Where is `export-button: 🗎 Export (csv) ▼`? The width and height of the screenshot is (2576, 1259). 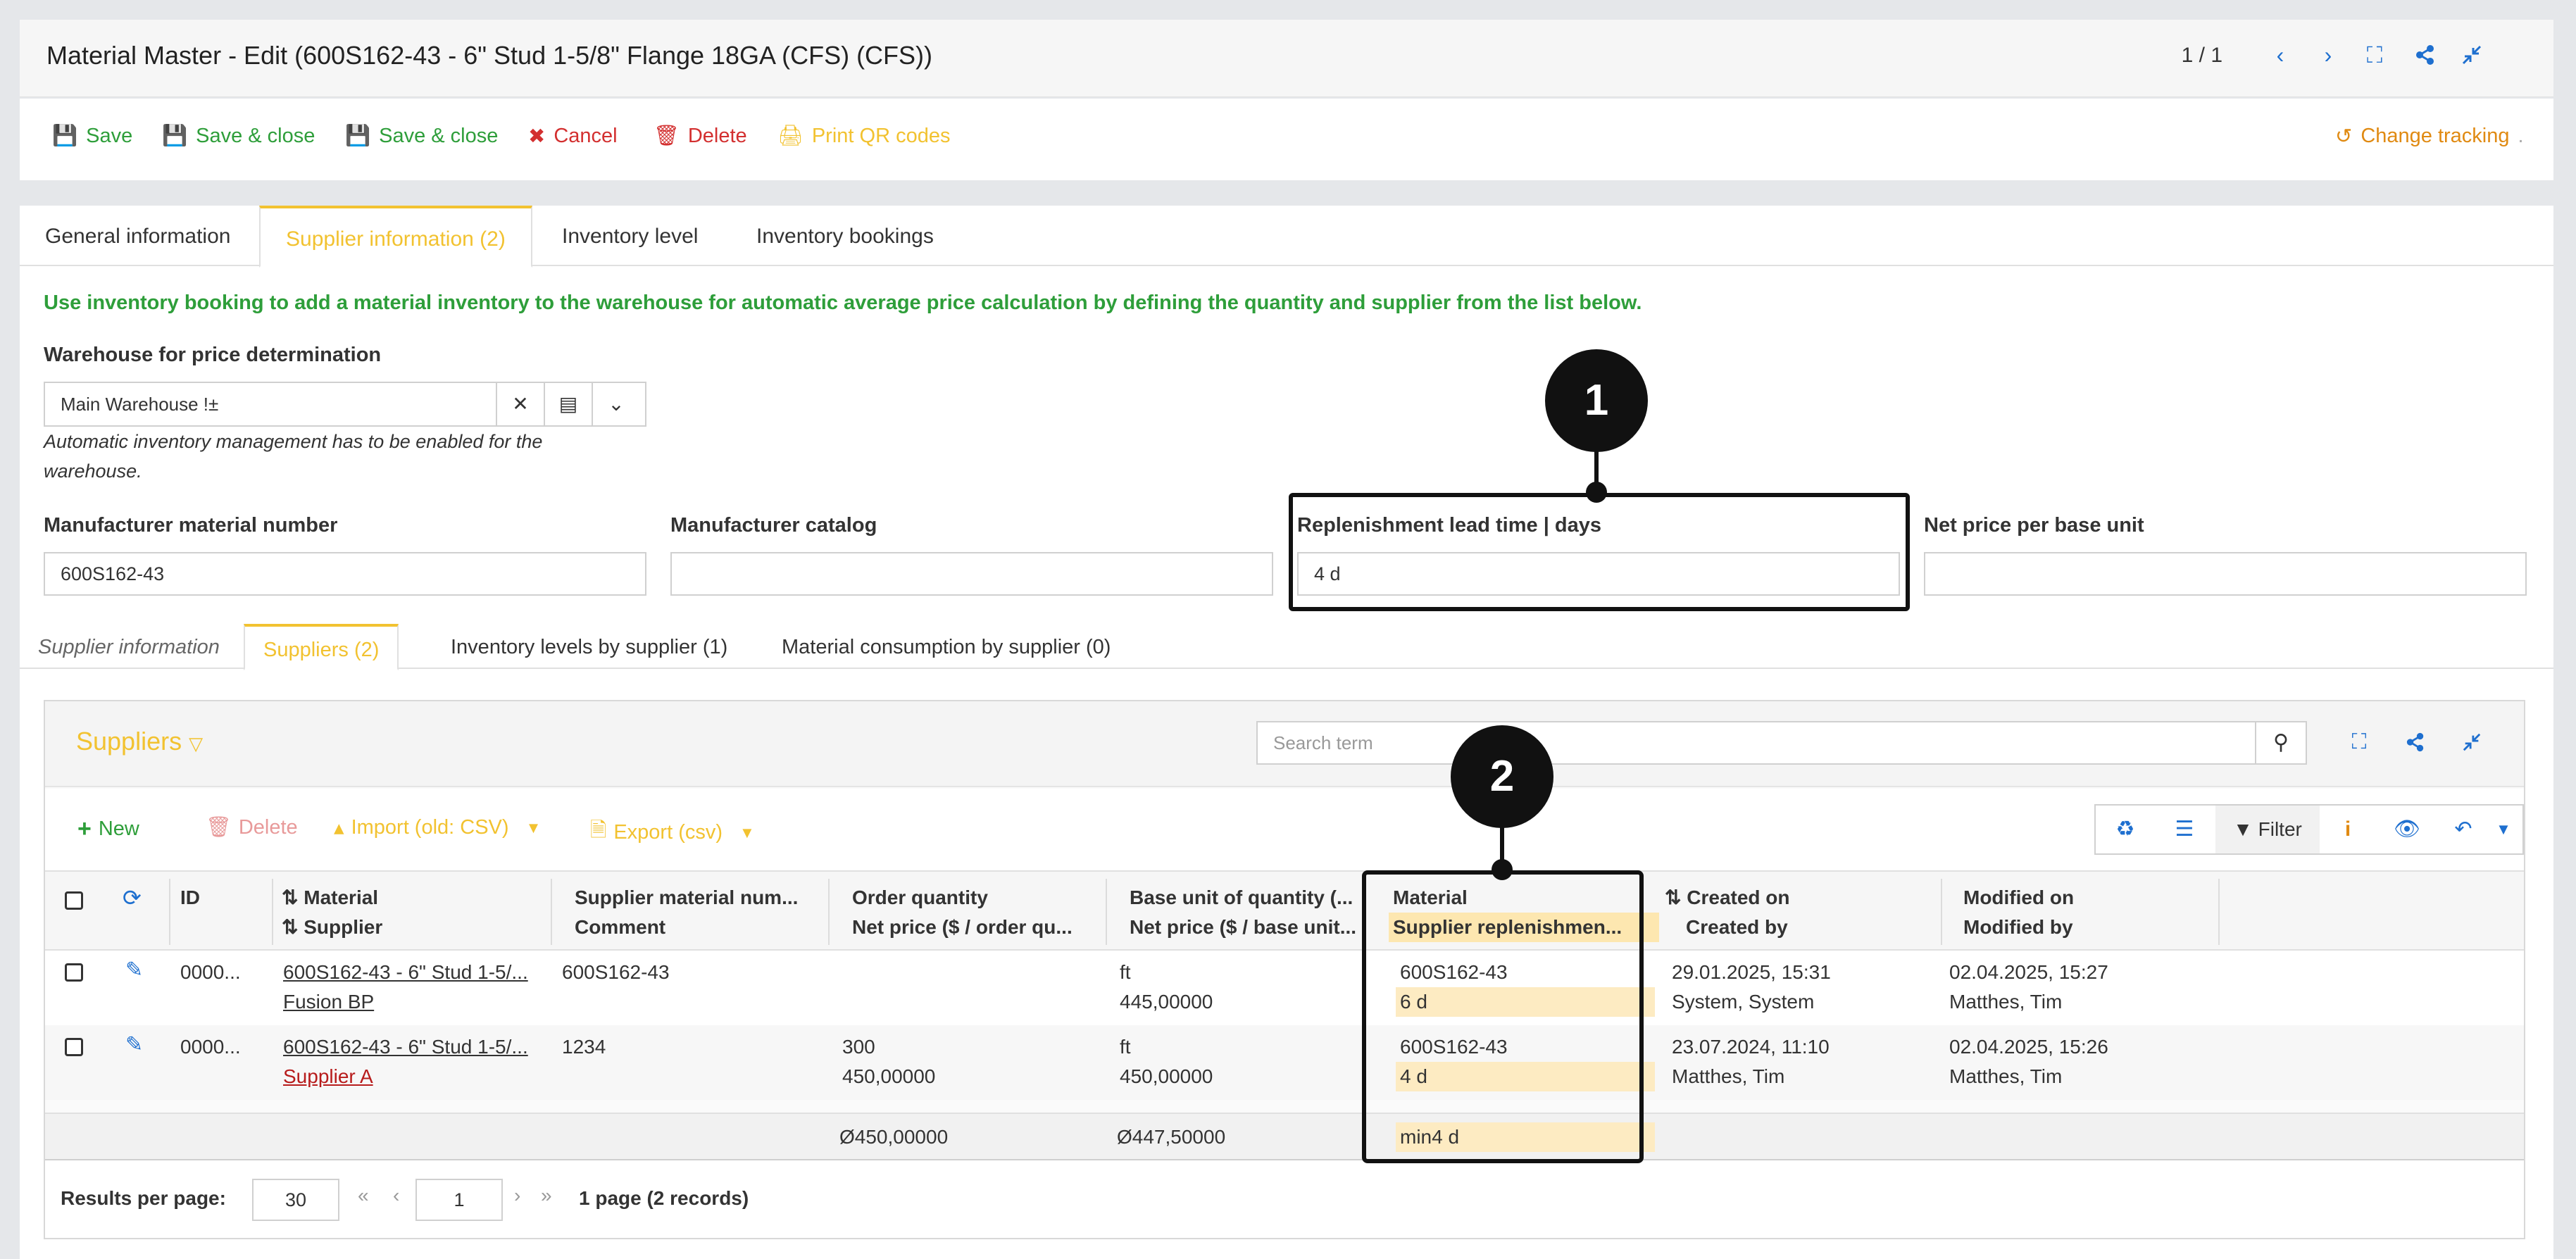 export-button: 🗎 Export (csv) ▼ is located at coordinates (672, 832).